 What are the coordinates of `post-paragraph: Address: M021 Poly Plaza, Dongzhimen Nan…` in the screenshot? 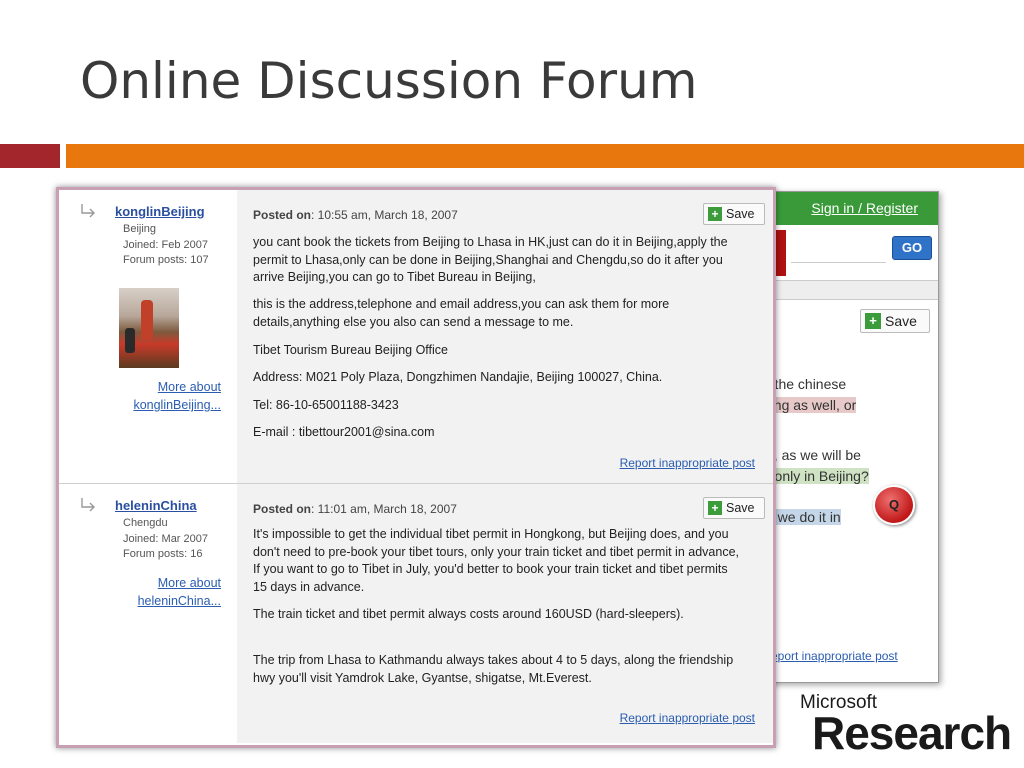 It's located at (458, 377).